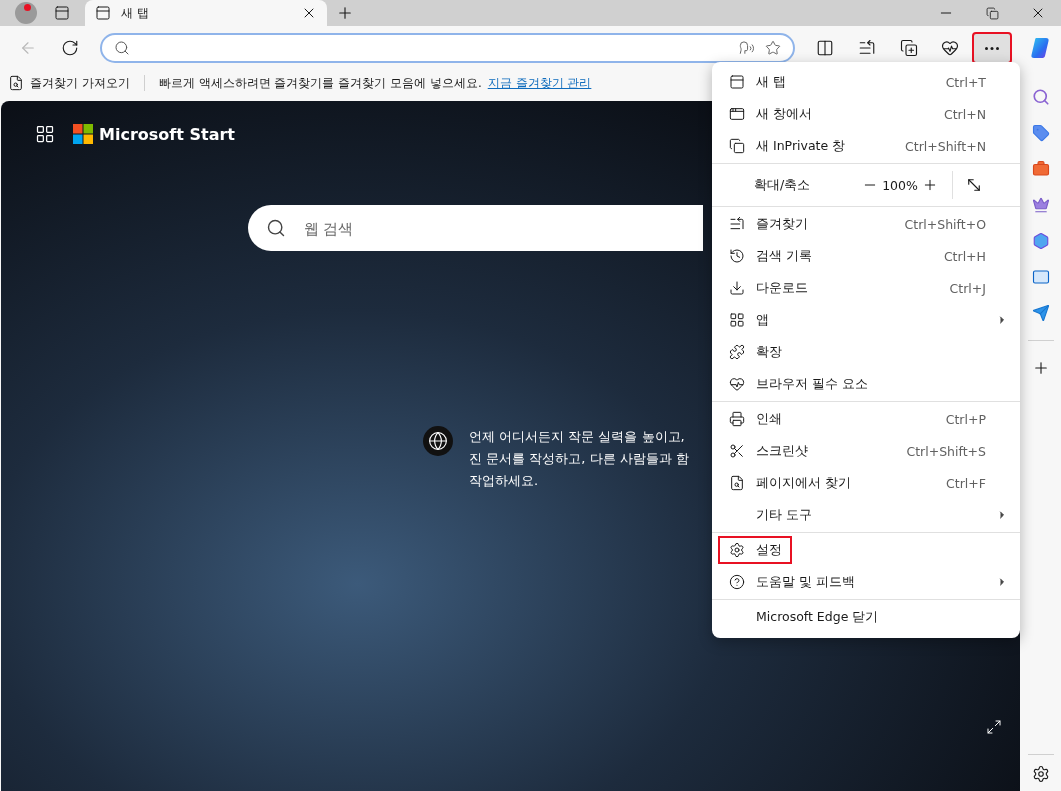  Describe the element at coordinates (994, 727) in the screenshot. I see `expand-icon` at that location.